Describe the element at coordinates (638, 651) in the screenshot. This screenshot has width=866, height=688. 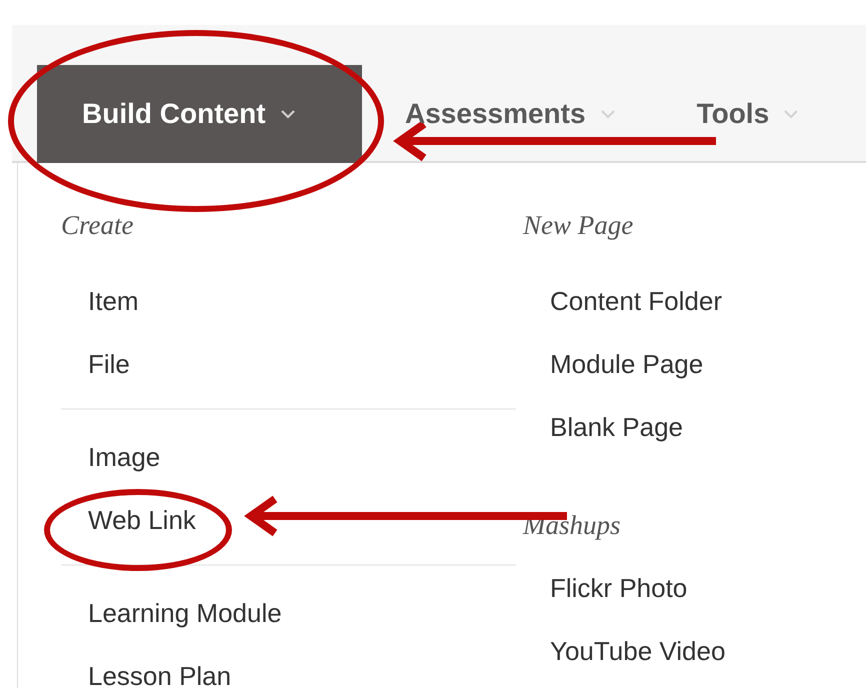
I see `menu-item: YouTube Video` at that location.